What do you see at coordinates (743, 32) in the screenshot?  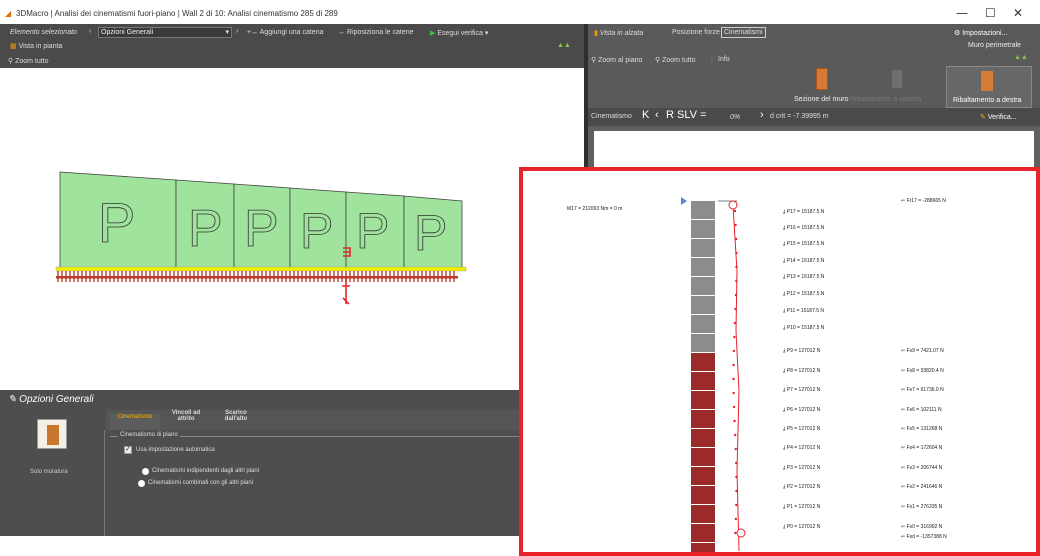 I see `tab-kinematics: Cinematismi` at bounding box center [743, 32].